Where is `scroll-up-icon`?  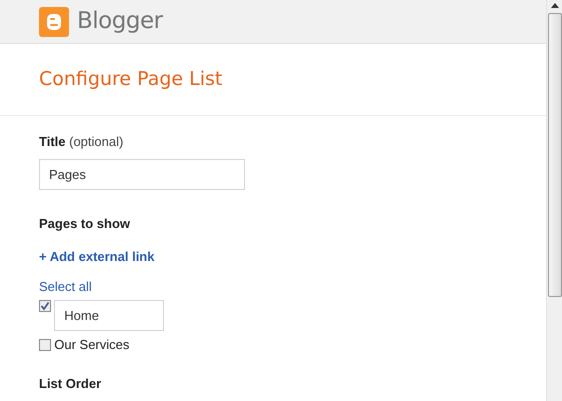 scroll-up-icon is located at coordinates (555, 5).